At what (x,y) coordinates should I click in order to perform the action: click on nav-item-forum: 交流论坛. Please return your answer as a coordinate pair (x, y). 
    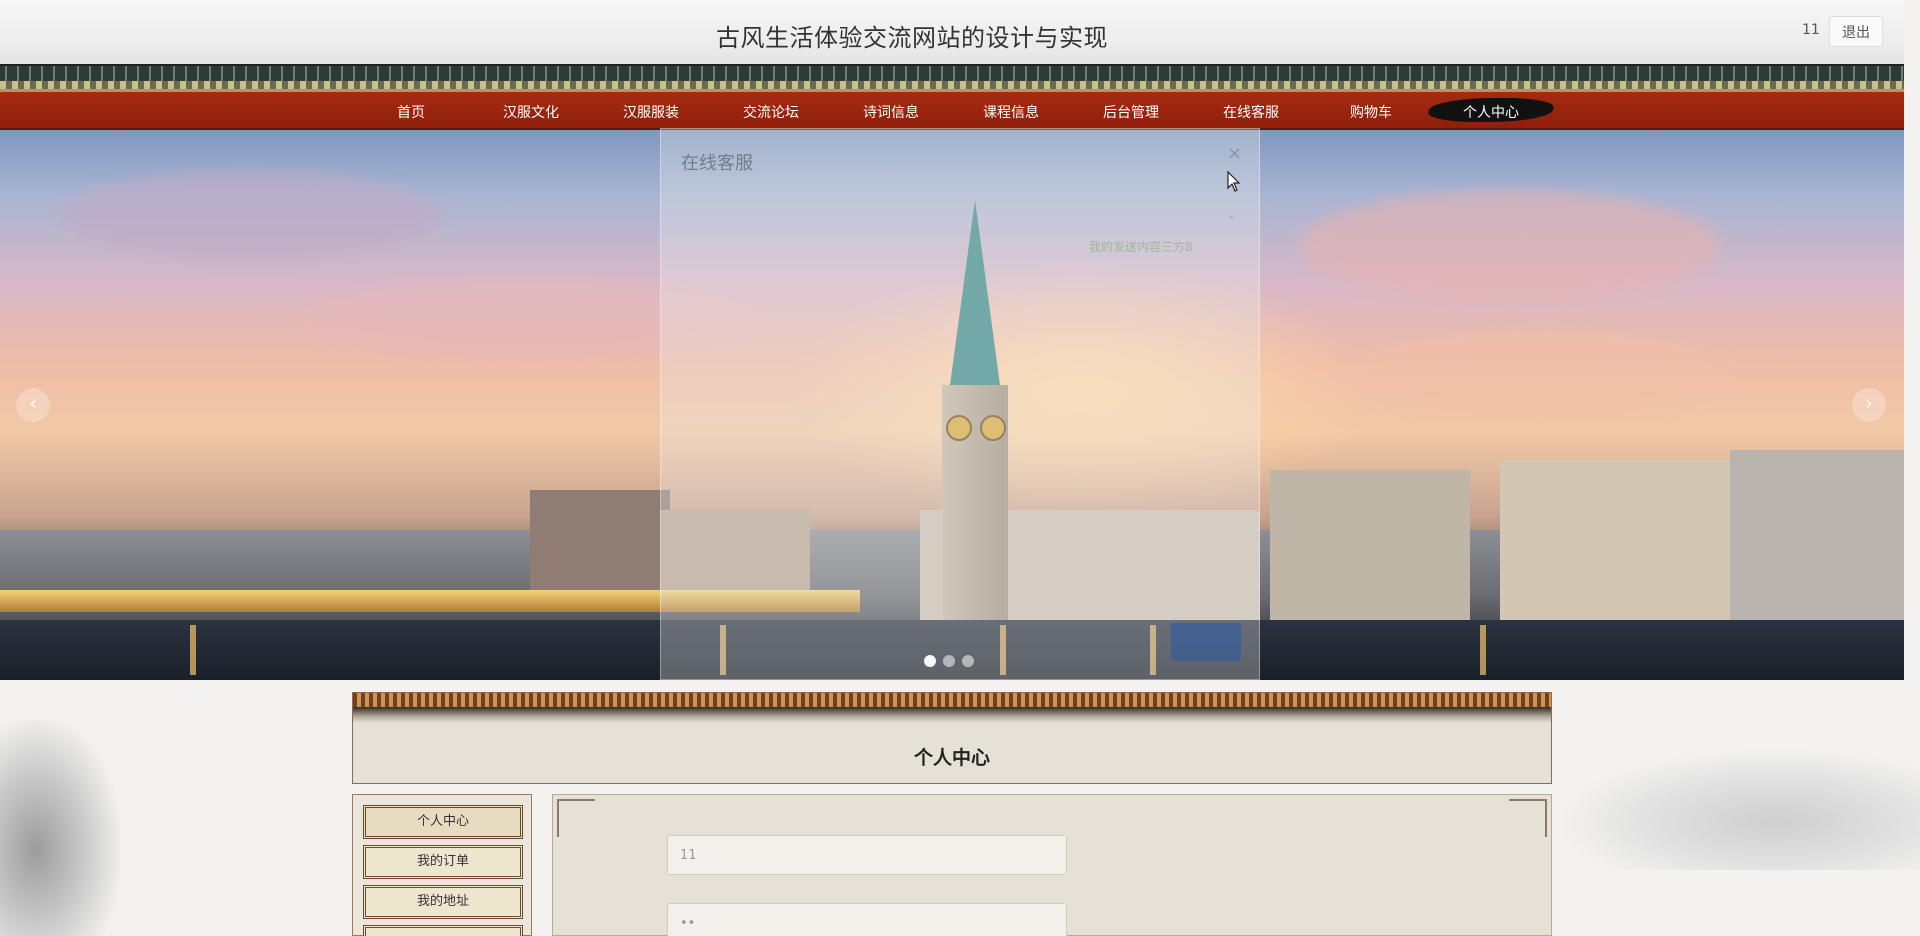
    Looking at the image, I should click on (771, 112).